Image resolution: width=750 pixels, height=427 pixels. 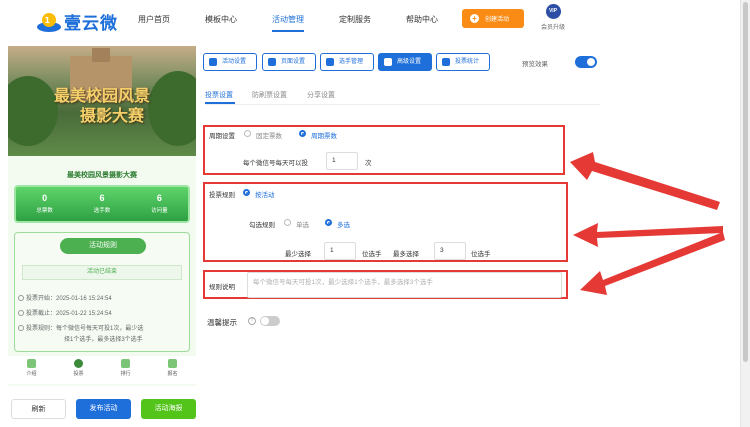 I want to click on contestant-management-button: 选手管理, so click(x=347, y=62).